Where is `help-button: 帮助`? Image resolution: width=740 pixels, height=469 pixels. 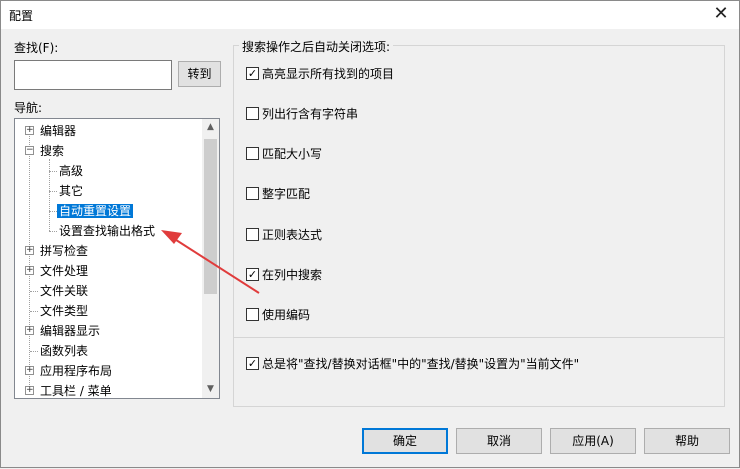
help-button: 帮助 is located at coordinates (687, 441).